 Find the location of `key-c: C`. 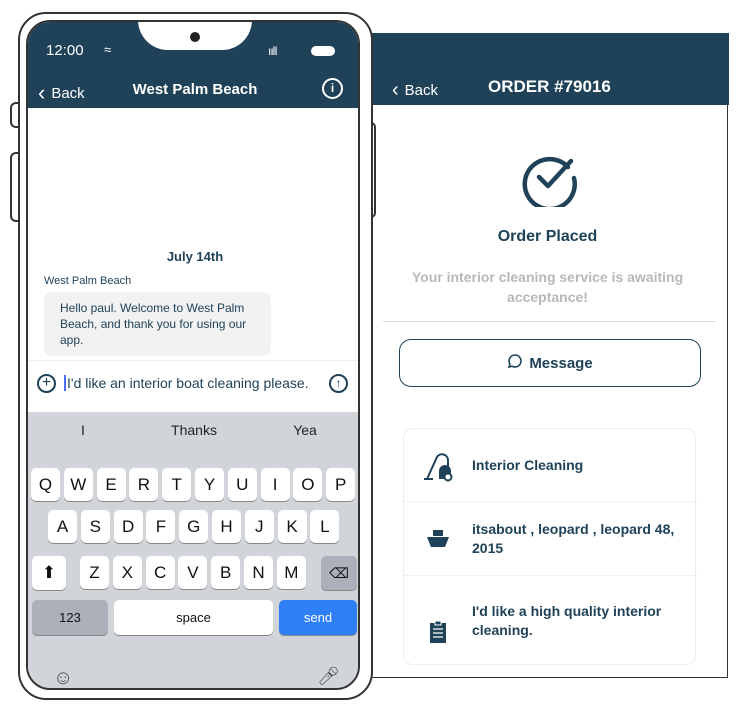

key-c: C is located at coordinates (160, 572).